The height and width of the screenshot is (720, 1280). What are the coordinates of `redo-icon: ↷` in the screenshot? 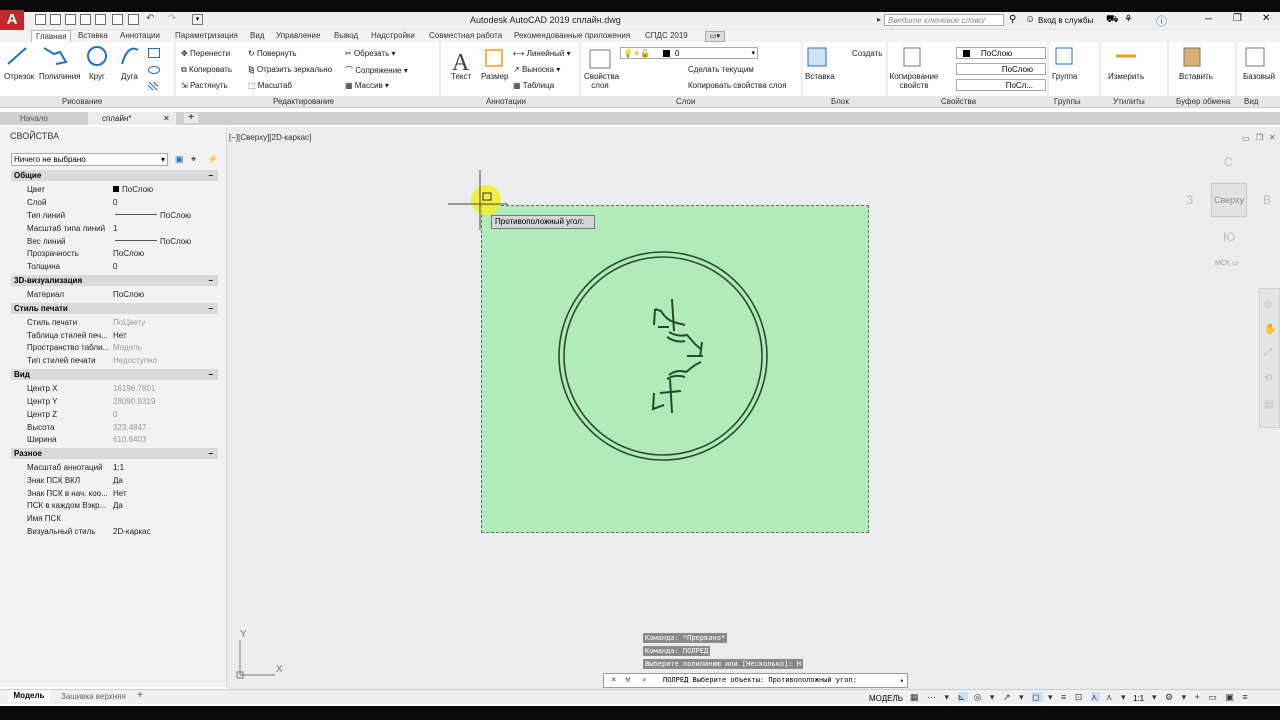 It's located at (172, 18).